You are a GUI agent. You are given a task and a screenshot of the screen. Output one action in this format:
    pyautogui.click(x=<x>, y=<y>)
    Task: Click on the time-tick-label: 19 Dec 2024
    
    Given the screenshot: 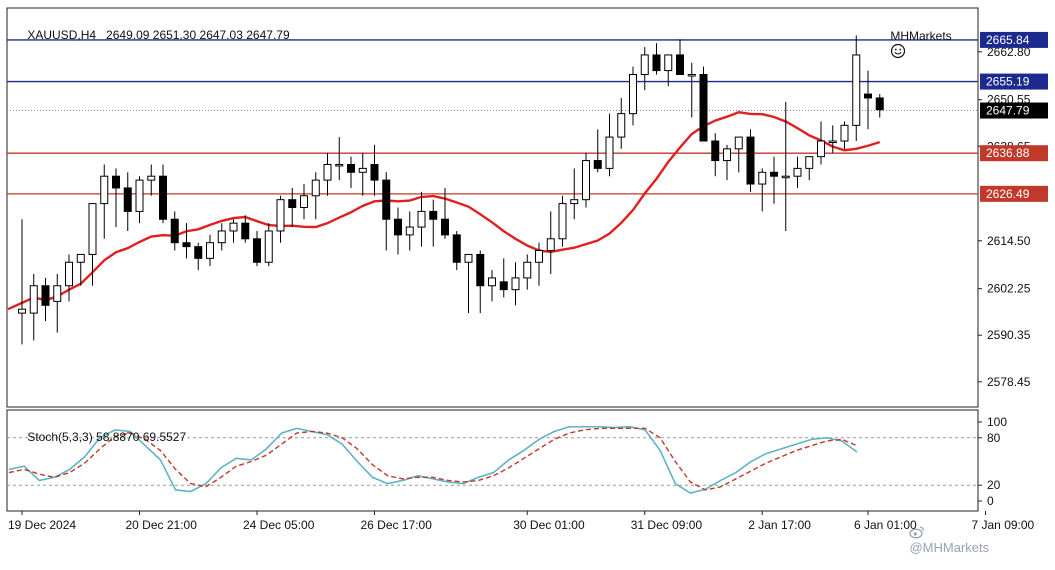 What is the action you would take?
    pyautogui.click(x=42, y=525)
    